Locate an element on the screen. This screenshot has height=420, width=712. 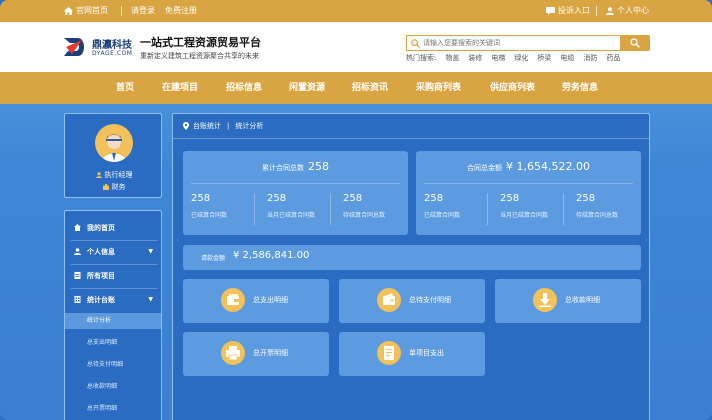
report-icon is located at coordinates (389, 353).